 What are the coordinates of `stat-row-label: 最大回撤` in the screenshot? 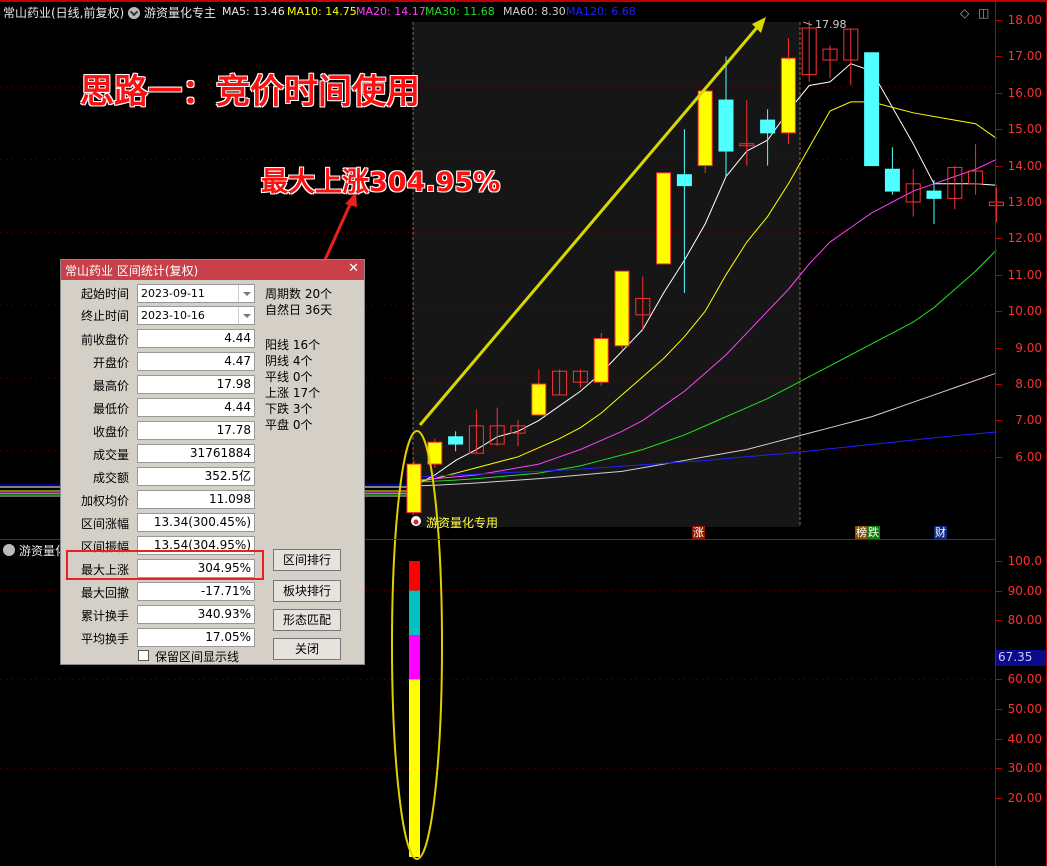 It's located at (104, 593).